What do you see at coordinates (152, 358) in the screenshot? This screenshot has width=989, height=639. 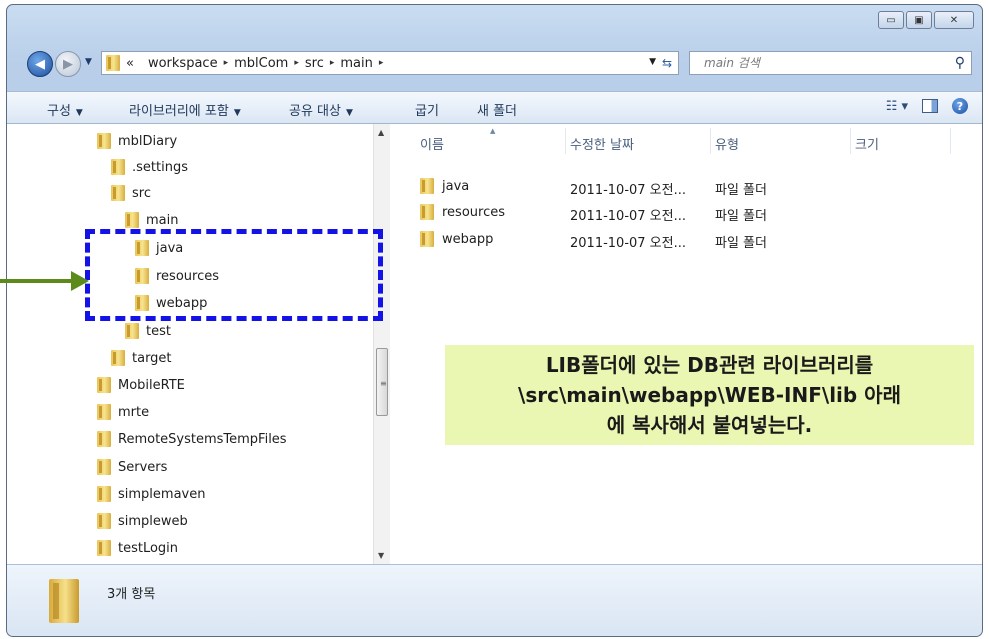 I see `tree-item-label: target` at bounding box center [152, 358].